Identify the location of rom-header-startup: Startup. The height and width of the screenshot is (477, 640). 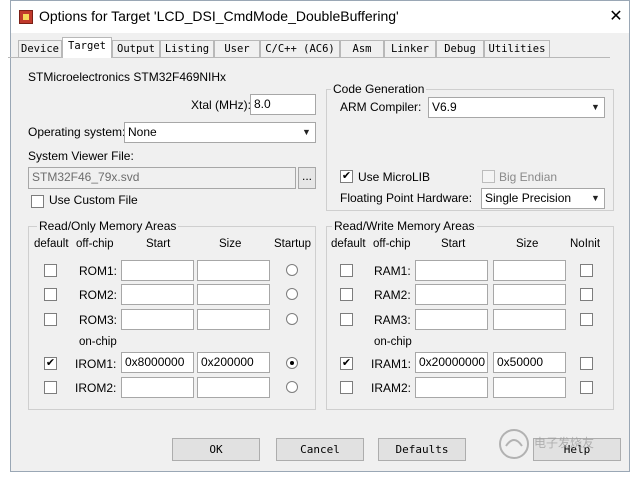
(293, 244).